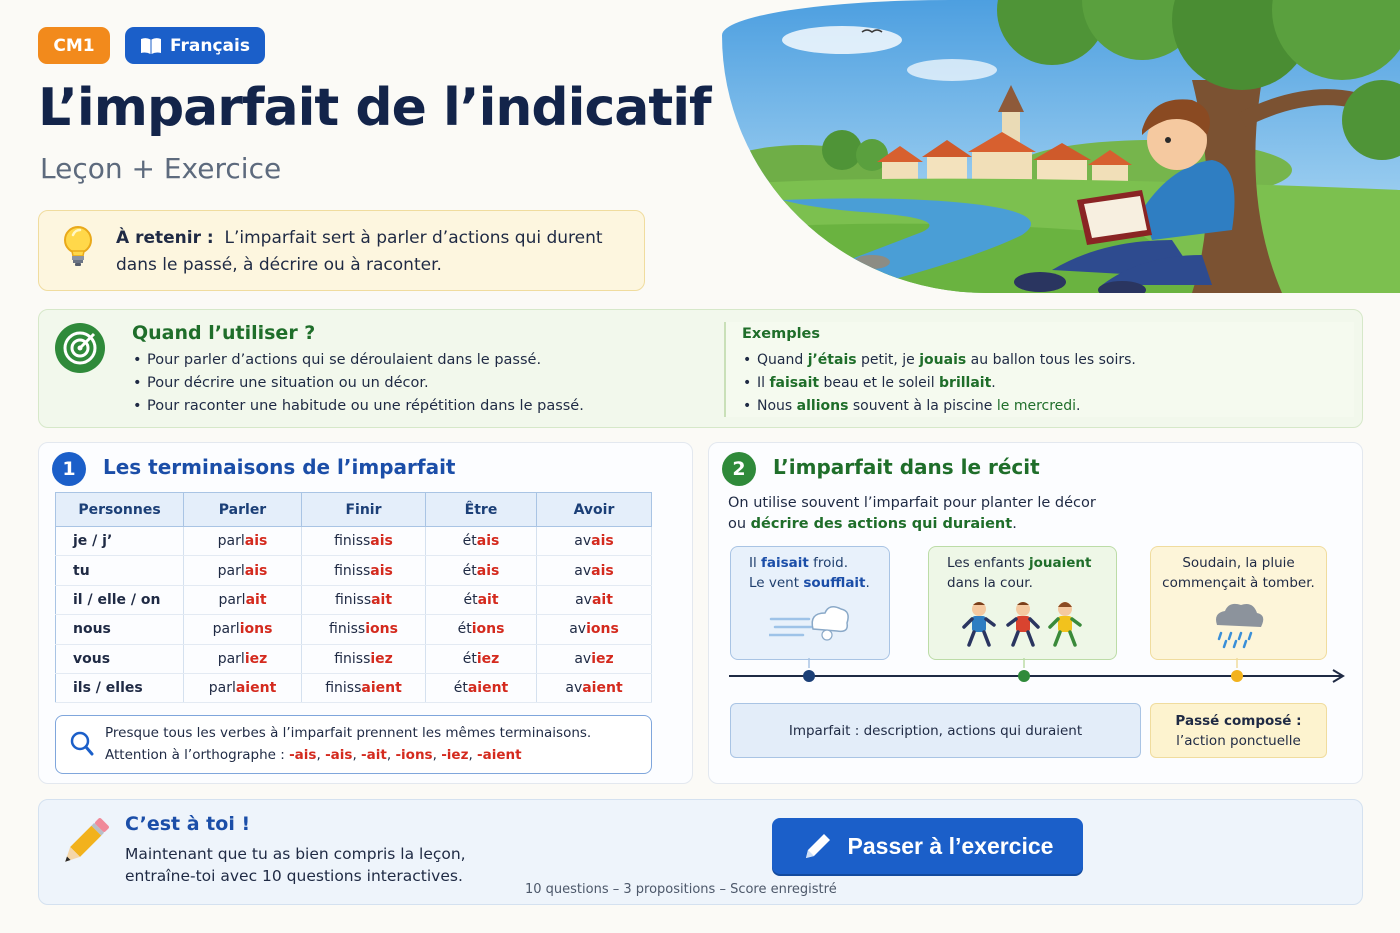  Describe the element at coordinates (363, 688) in the screenshot. I see `conjugation-cell: finissaient` at that location.